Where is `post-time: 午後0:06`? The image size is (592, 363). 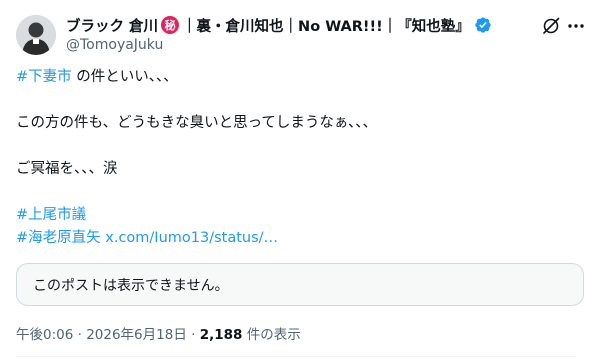
post-time: 午後0:06 is located at coordinates (44, 335).